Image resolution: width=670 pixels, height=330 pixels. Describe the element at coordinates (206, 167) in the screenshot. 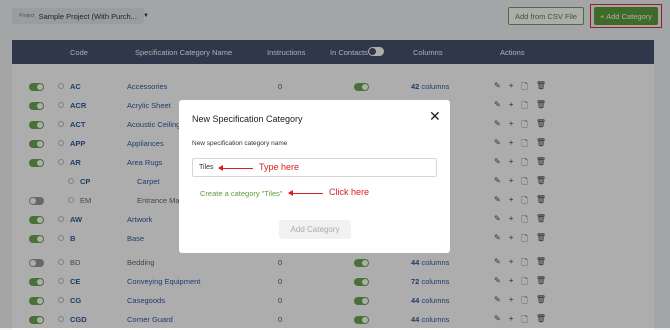

I see `input-value: Tiles` at that location.